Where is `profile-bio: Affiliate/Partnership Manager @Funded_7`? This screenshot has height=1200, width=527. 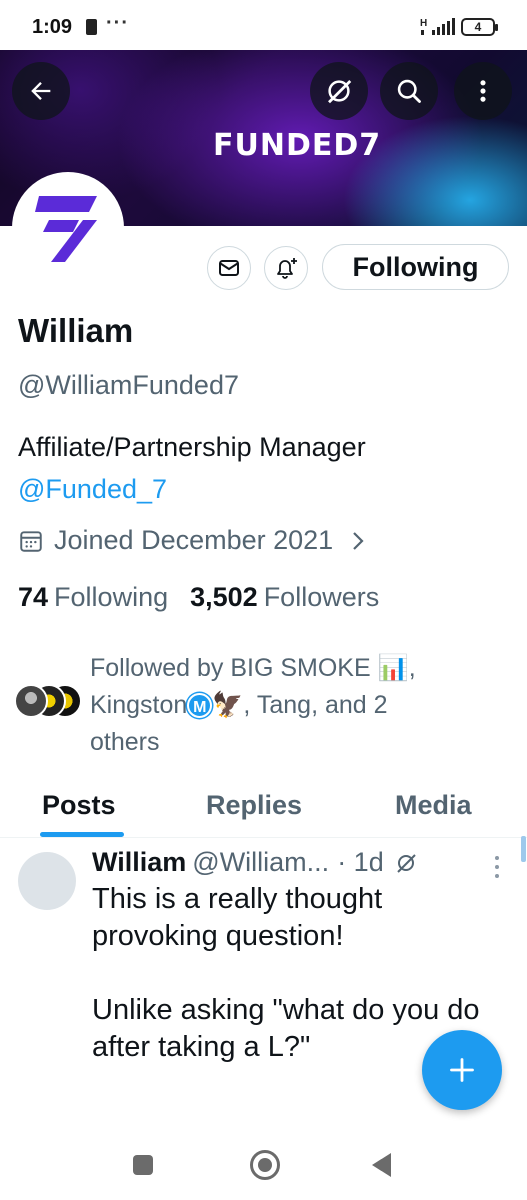
profile-bio: Affiliate/Partnership Manager @Funded_7 is located at coordinates (192, 468).